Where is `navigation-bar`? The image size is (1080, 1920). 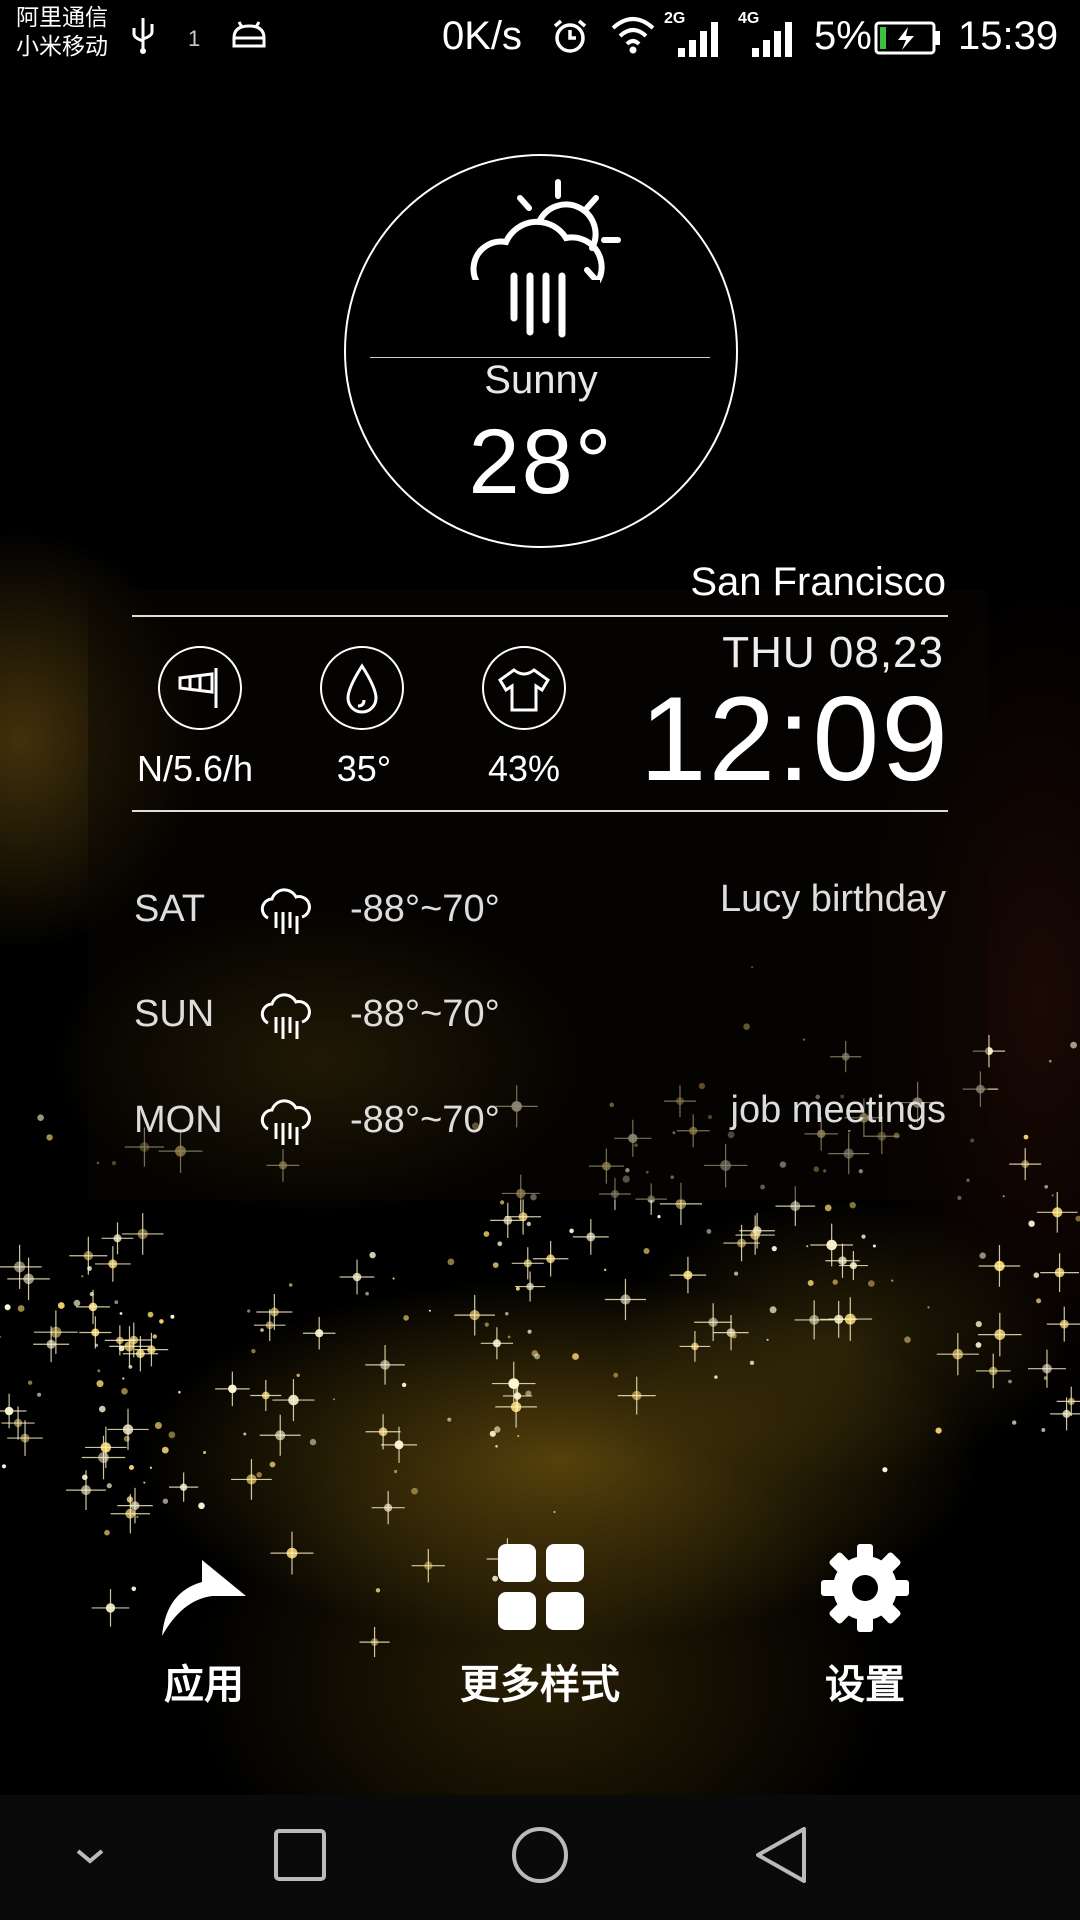
navigation-bar is located at coordinates (540, 1857).